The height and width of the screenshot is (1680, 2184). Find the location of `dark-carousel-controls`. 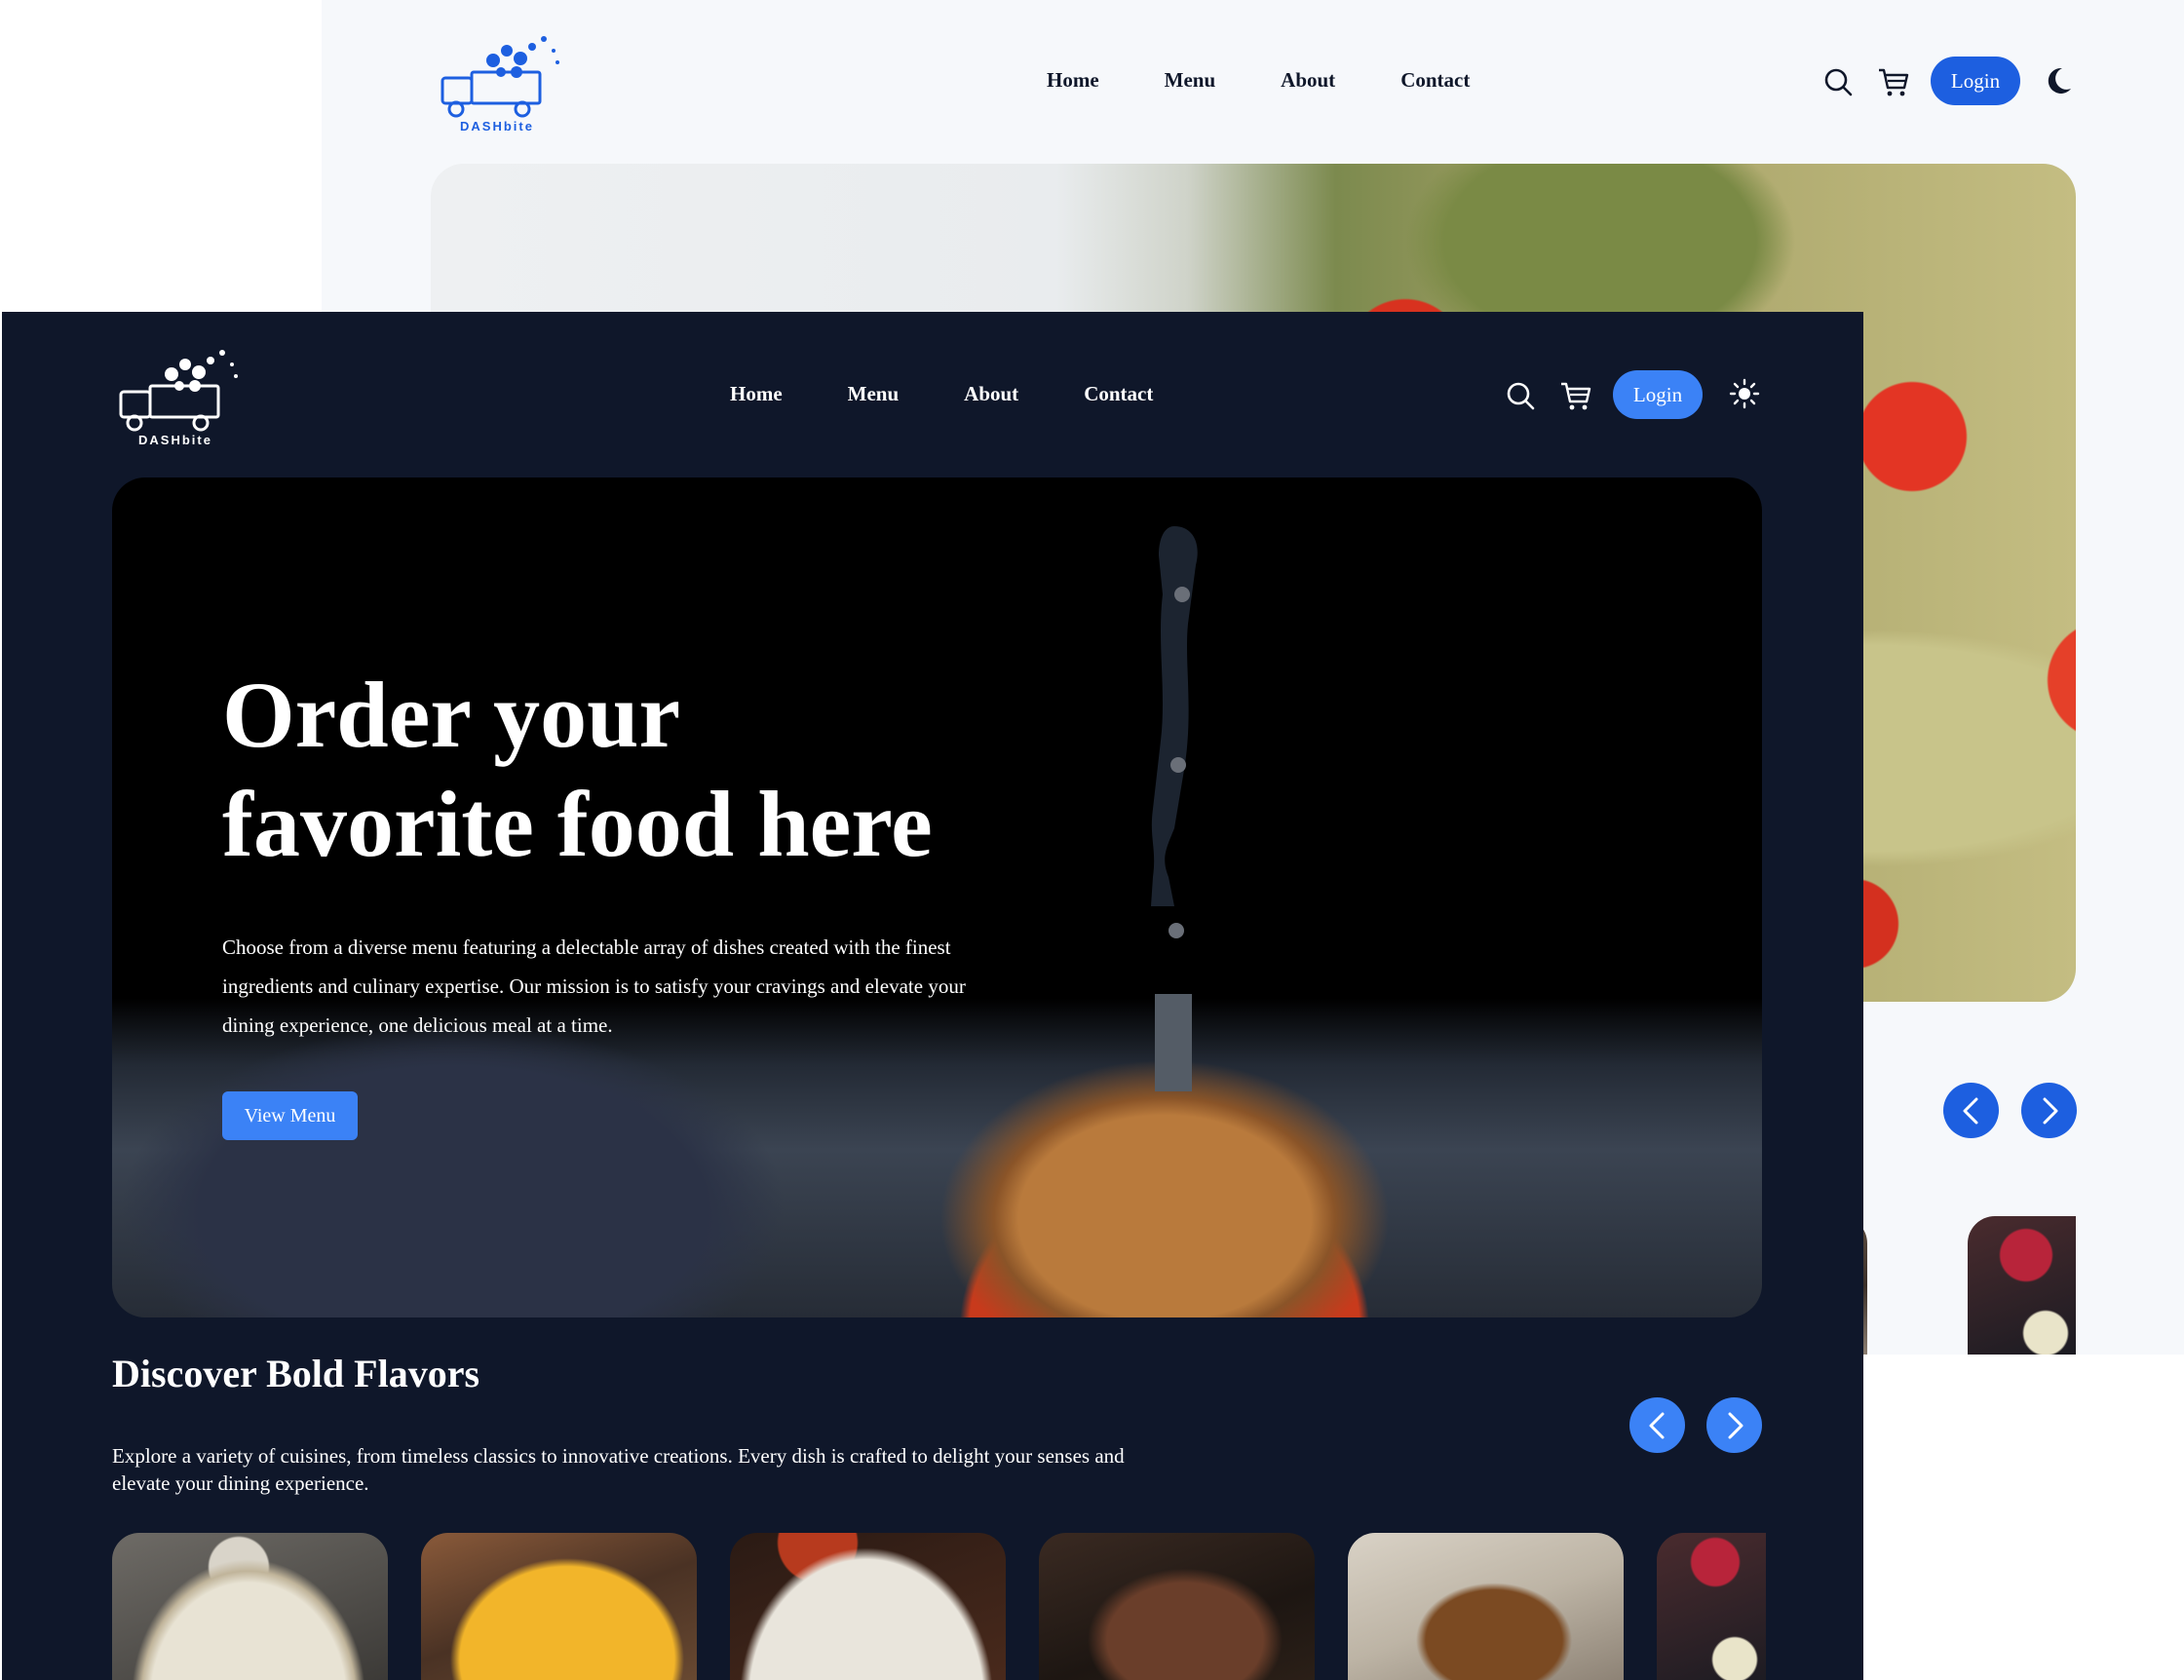

dark-carousel-controls is located at coordinates (1695, 1425).